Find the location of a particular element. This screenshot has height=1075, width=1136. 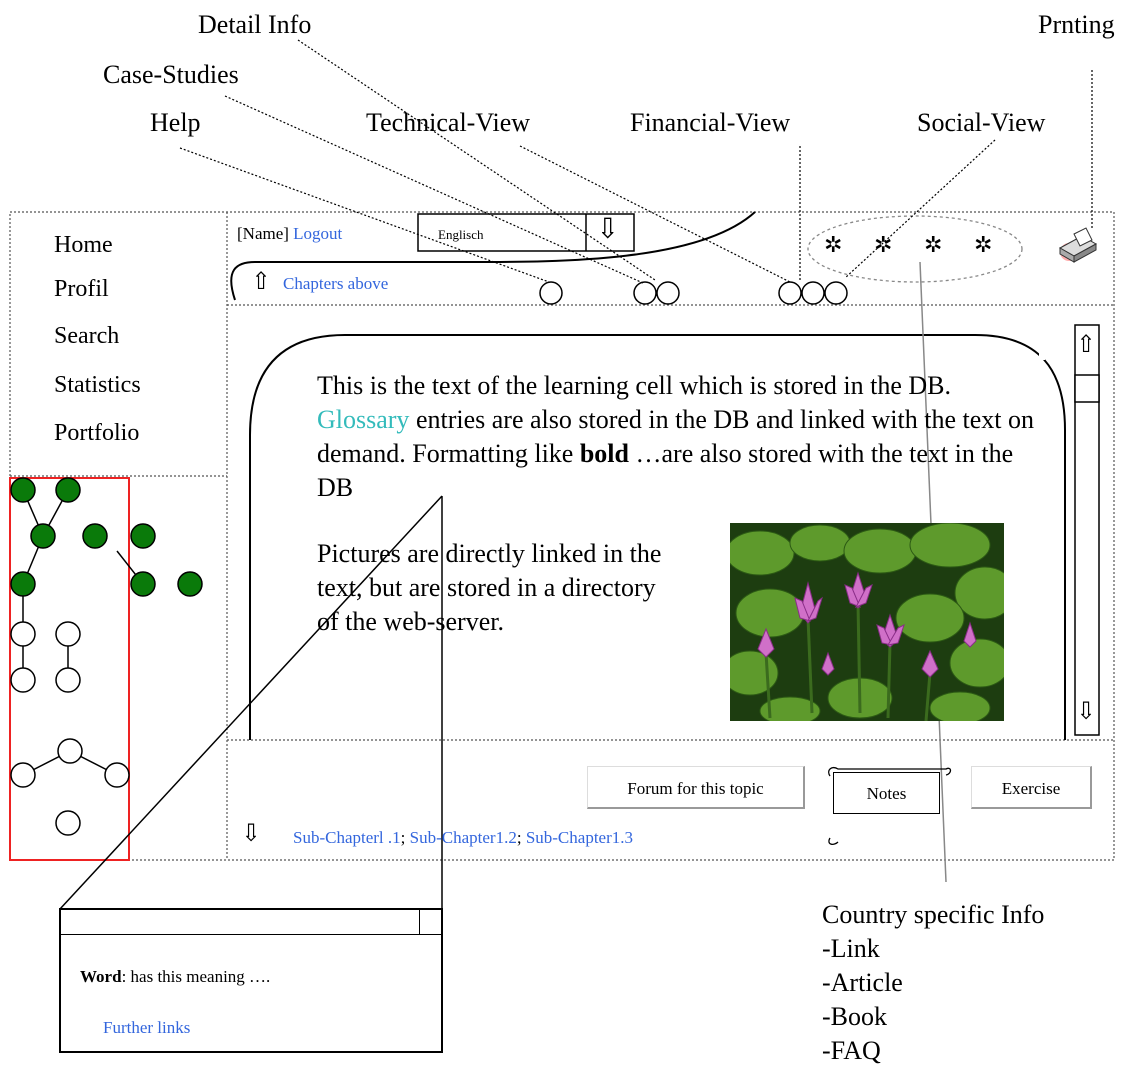

sidebar-item-statistics: Statistics is located at coordinates (97, 385).